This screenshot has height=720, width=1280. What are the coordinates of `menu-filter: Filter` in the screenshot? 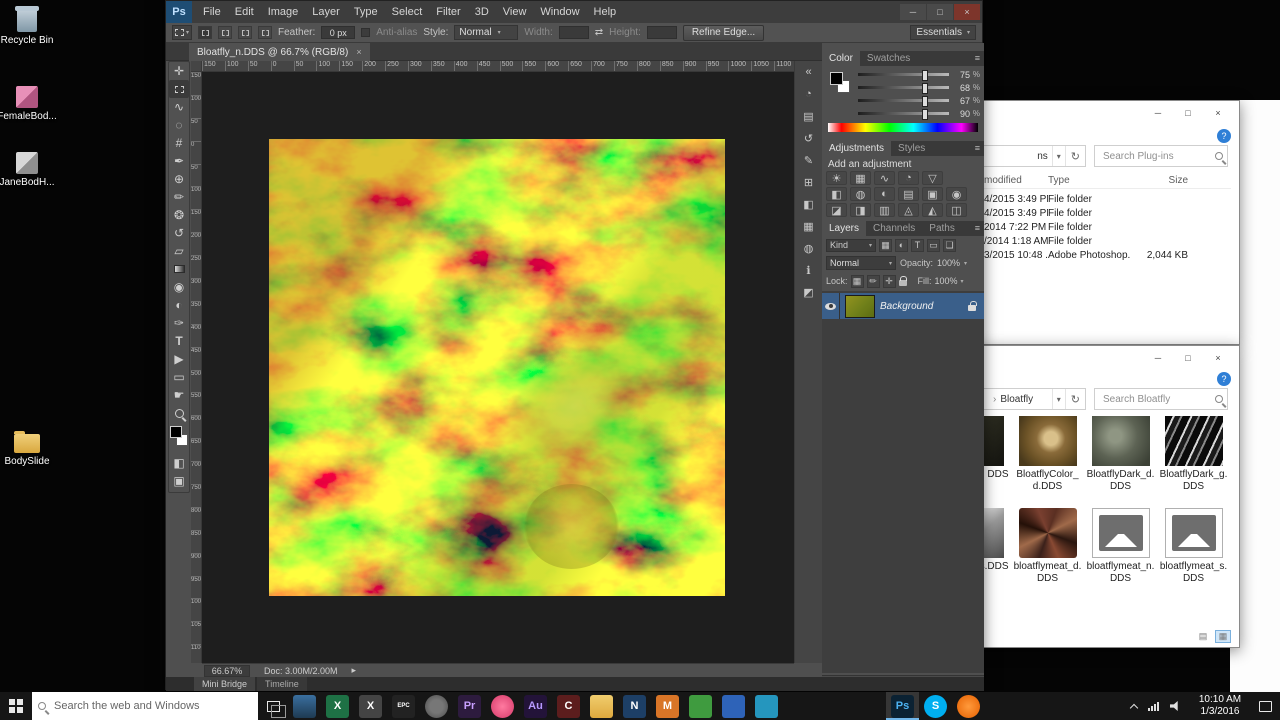 It's located at (448, 12).